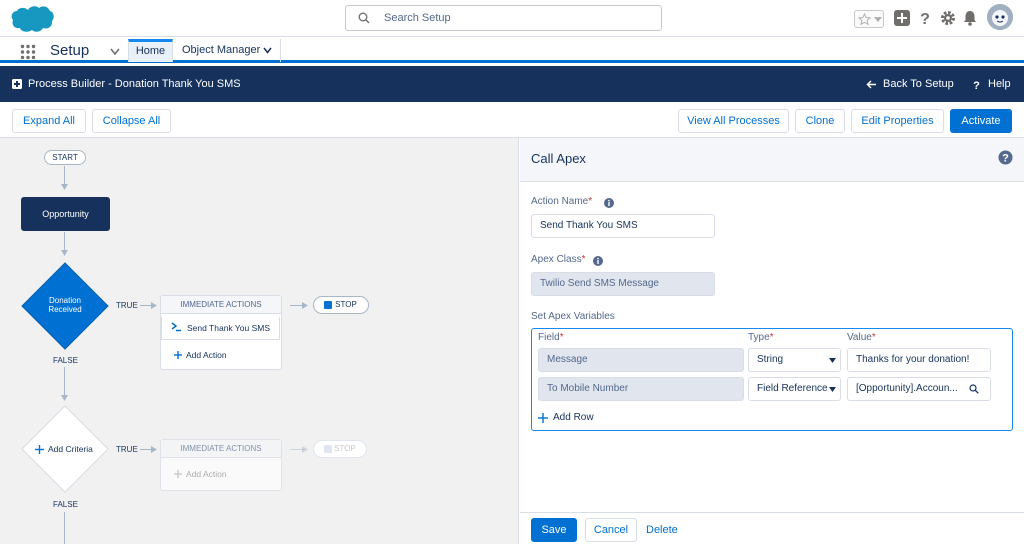 This screenshot has height=544, width=1024. I want to click on back-to-setup-link: Back To Setup, so click(918, 84).